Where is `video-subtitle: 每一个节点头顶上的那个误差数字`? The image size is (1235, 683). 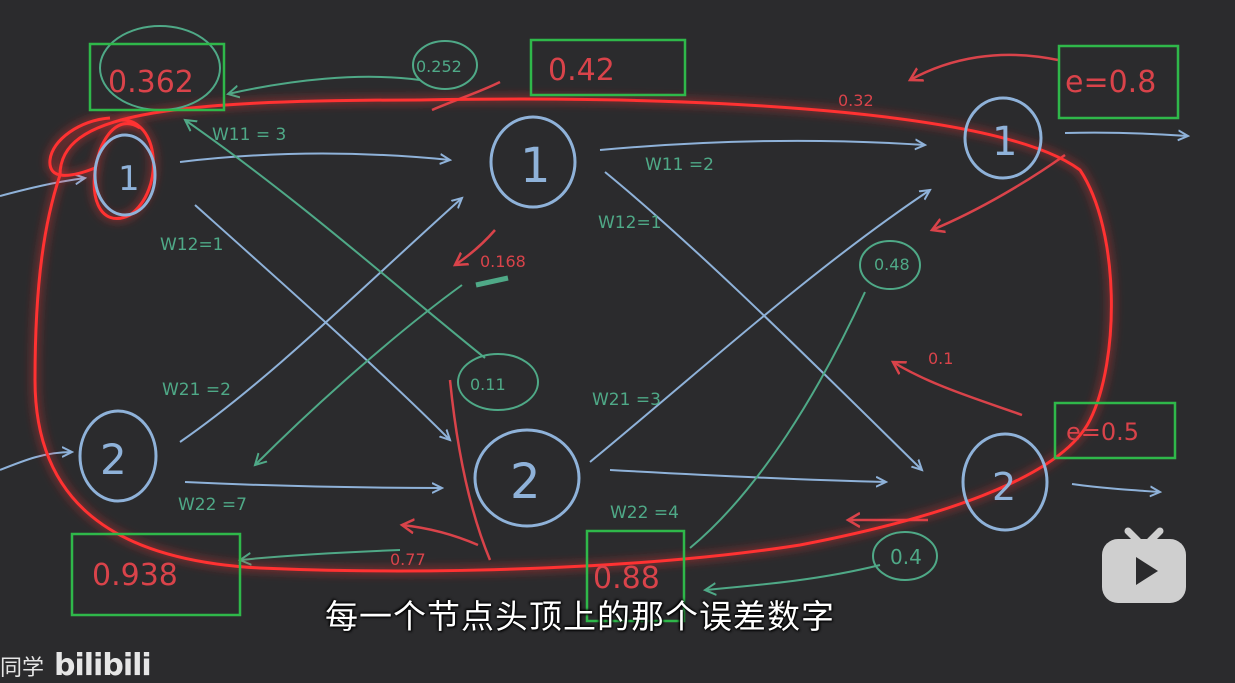 video-subtitle: 每一个节点头顶上的那个误差数字 is located at coordinates (580, 616).